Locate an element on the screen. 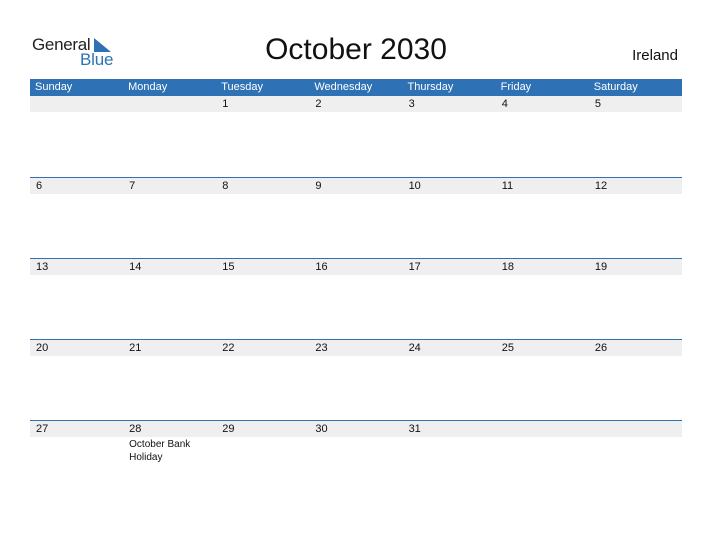 This screenshot has width=712, height=550. day-cell: 30 is located at coordinates (355, 461).